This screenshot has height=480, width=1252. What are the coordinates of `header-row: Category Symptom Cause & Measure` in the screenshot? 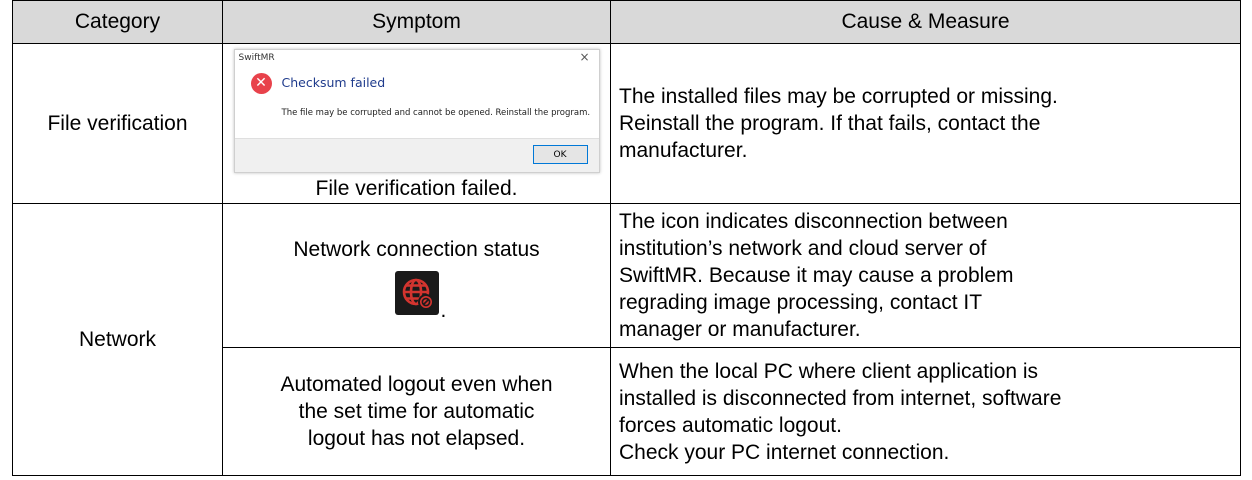 It's located at (626, 22).